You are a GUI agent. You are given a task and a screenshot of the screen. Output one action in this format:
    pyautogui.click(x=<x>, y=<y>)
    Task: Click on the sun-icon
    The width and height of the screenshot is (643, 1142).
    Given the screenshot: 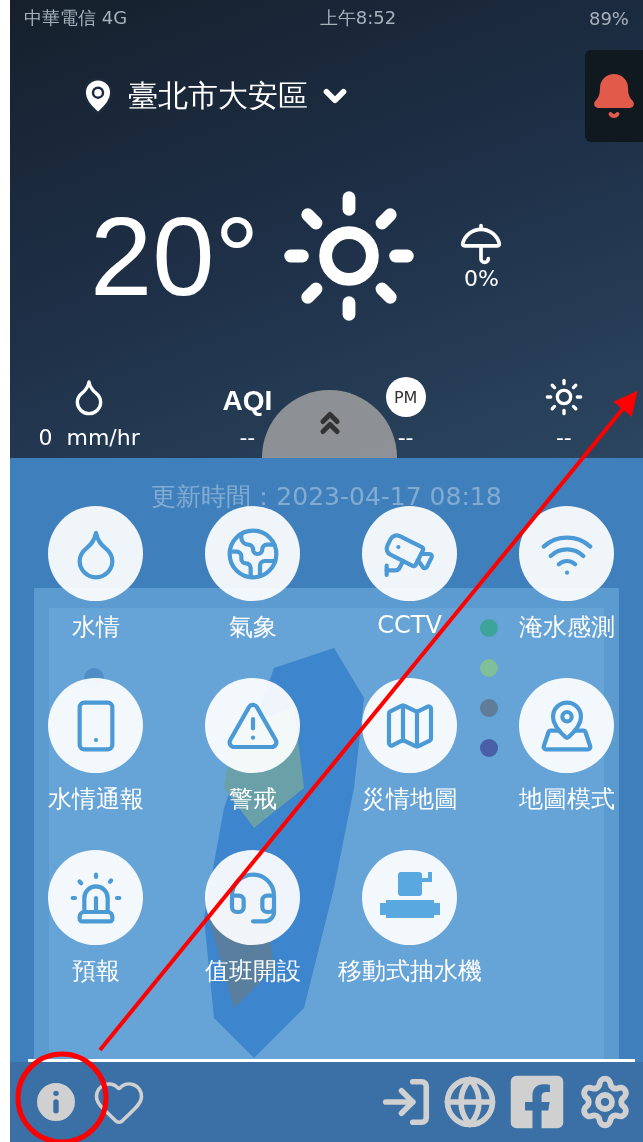 What is the action you would take?
    pyautogui.click(x=563, y=397)
    